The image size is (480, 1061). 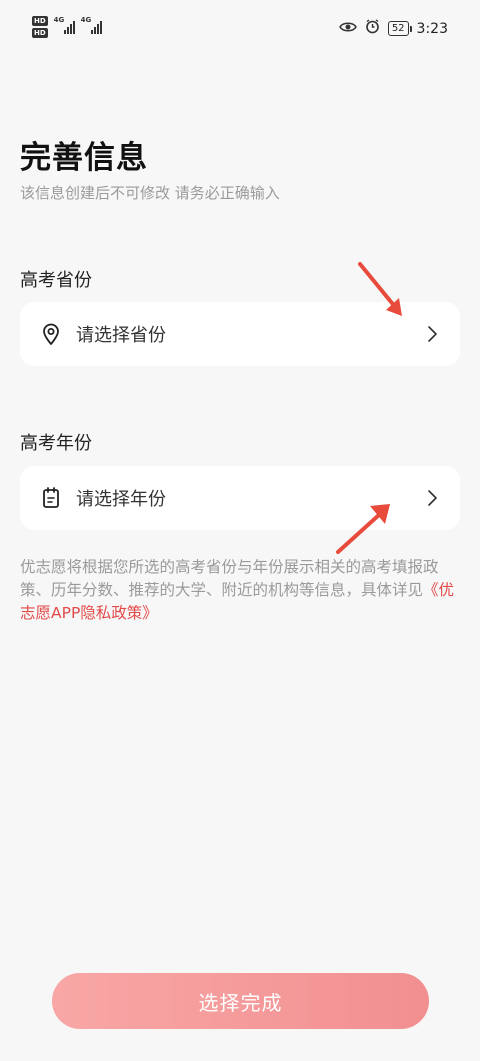 What do you see at coordinates (399, 28) in the screenshot?
I see `battery-icon: 52` at bounding box center [399, 28].